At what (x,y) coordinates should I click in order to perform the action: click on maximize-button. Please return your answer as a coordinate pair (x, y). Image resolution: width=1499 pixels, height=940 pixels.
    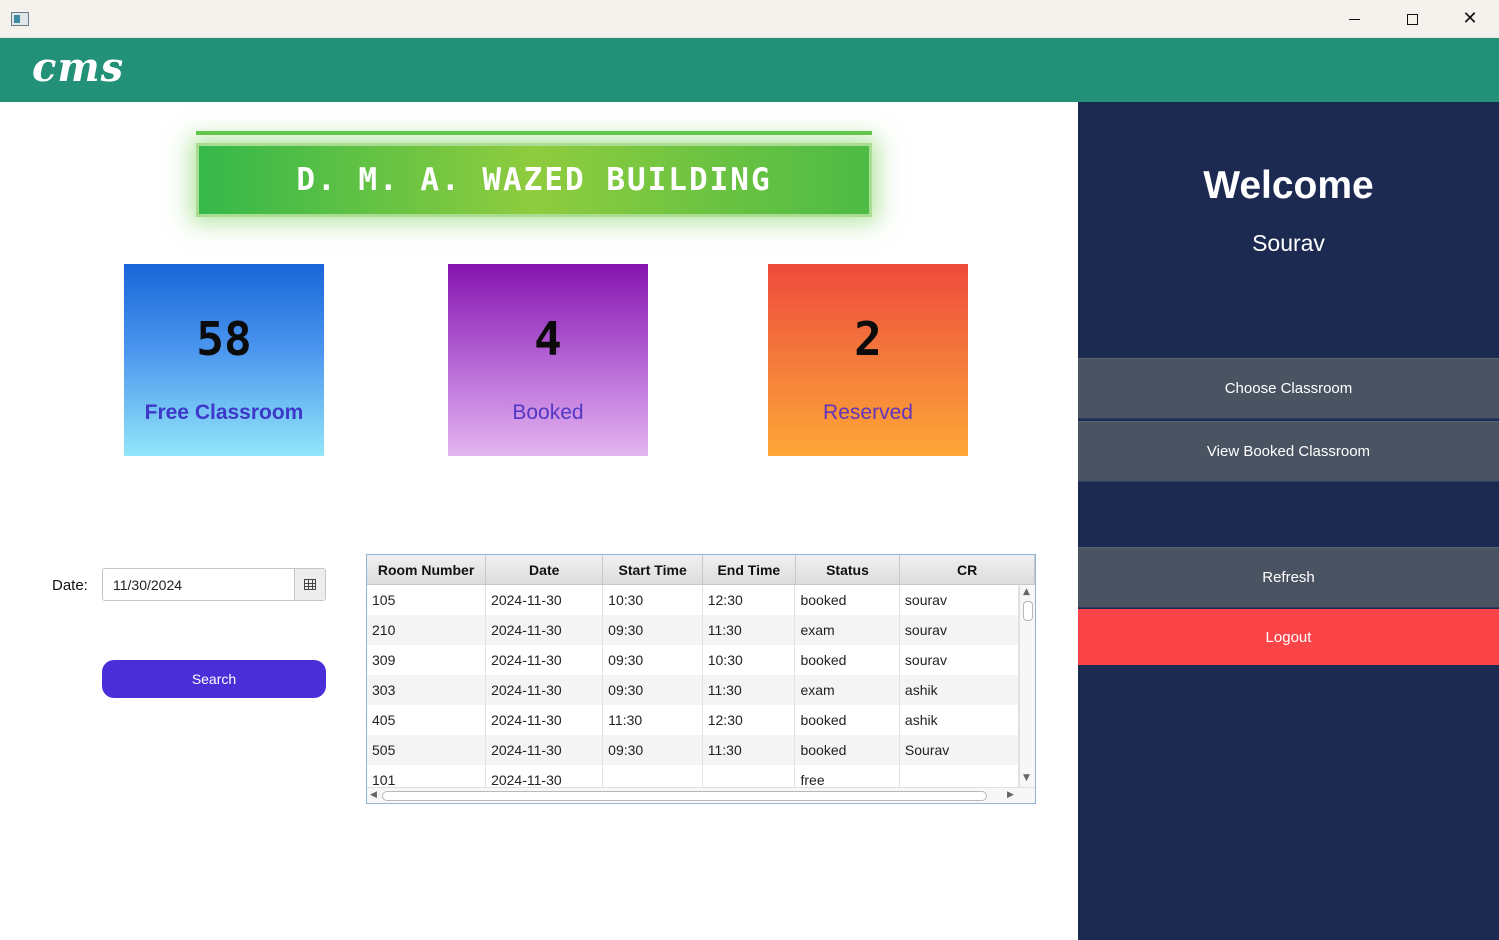
    Looking at the image, I should click on (1412, 19).